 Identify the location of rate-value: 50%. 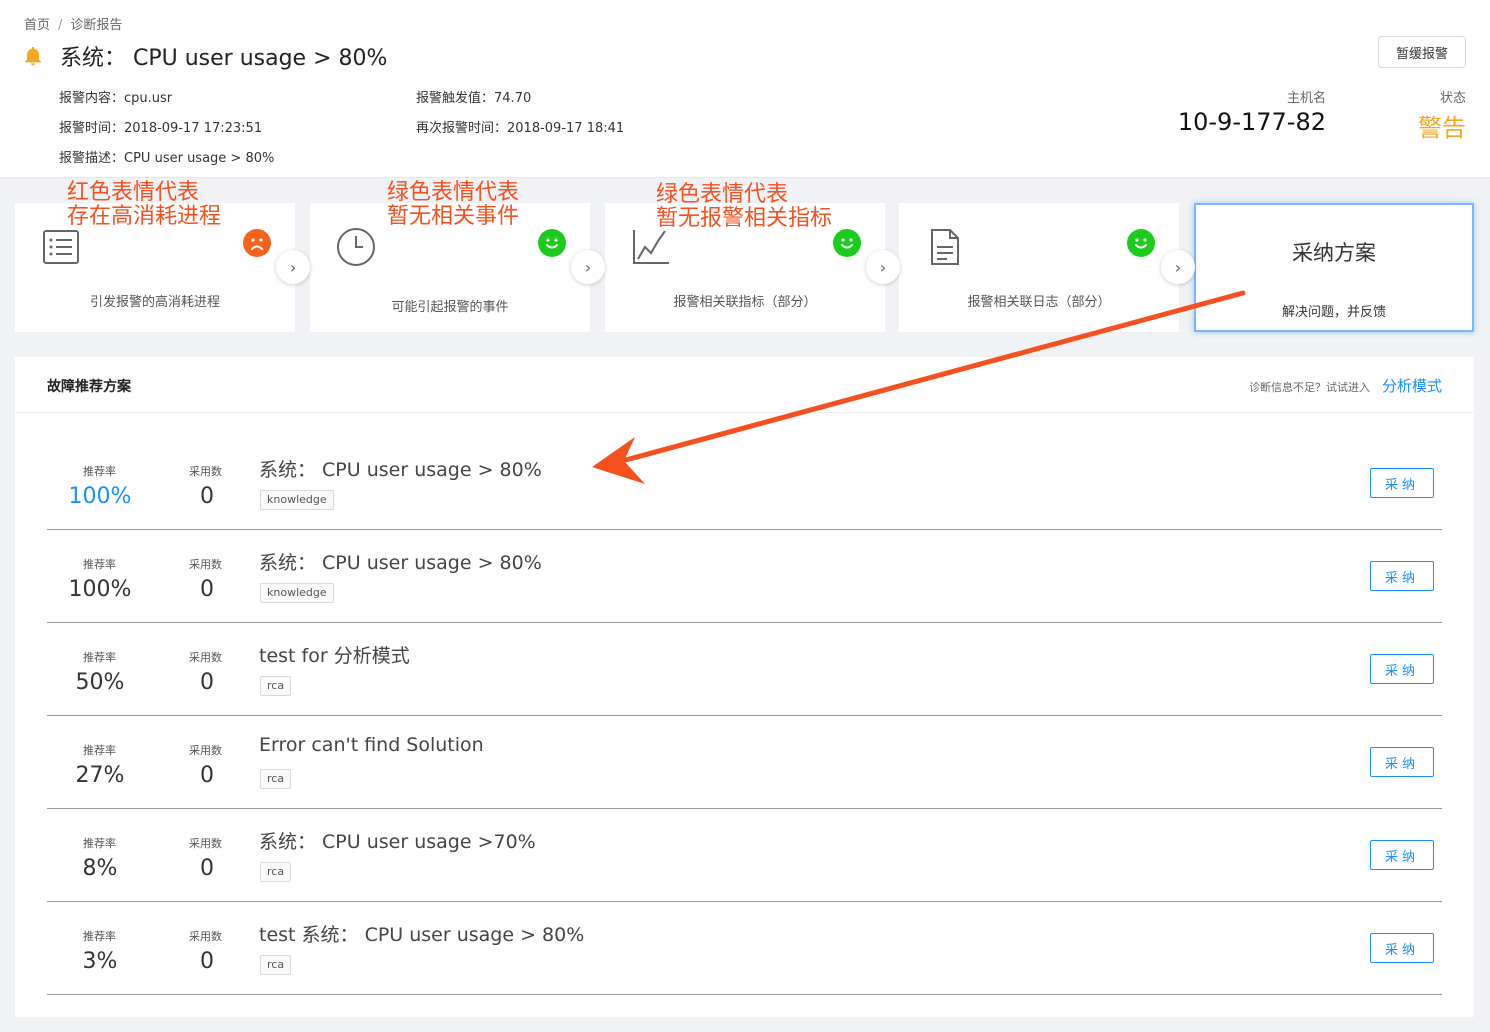
(100, 682).